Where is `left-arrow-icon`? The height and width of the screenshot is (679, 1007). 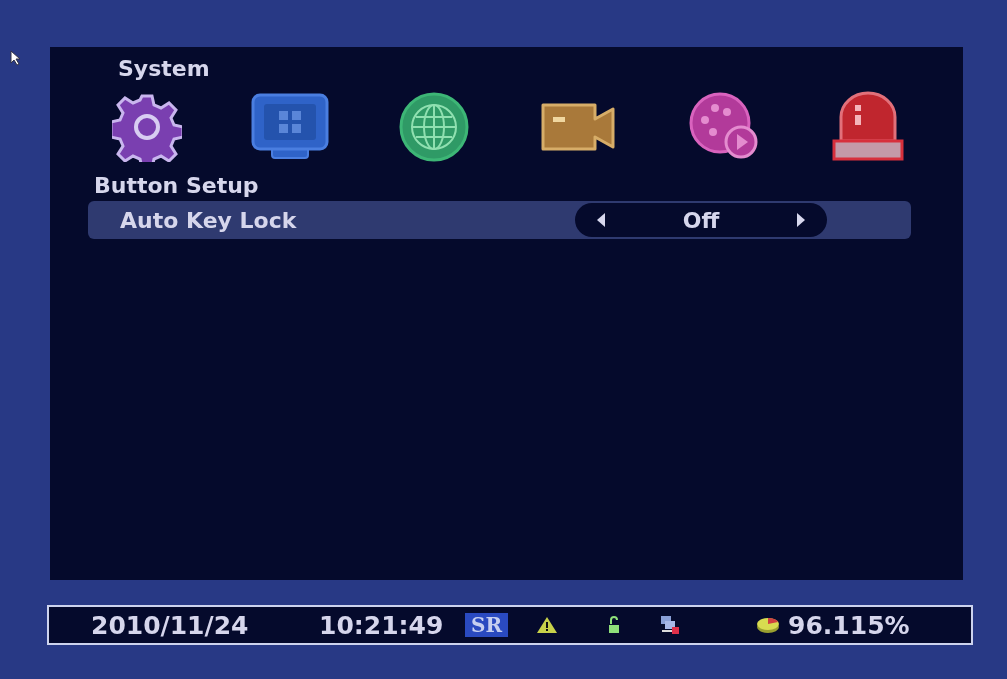
left-arrow-icon is located at coordinates (601, 220).